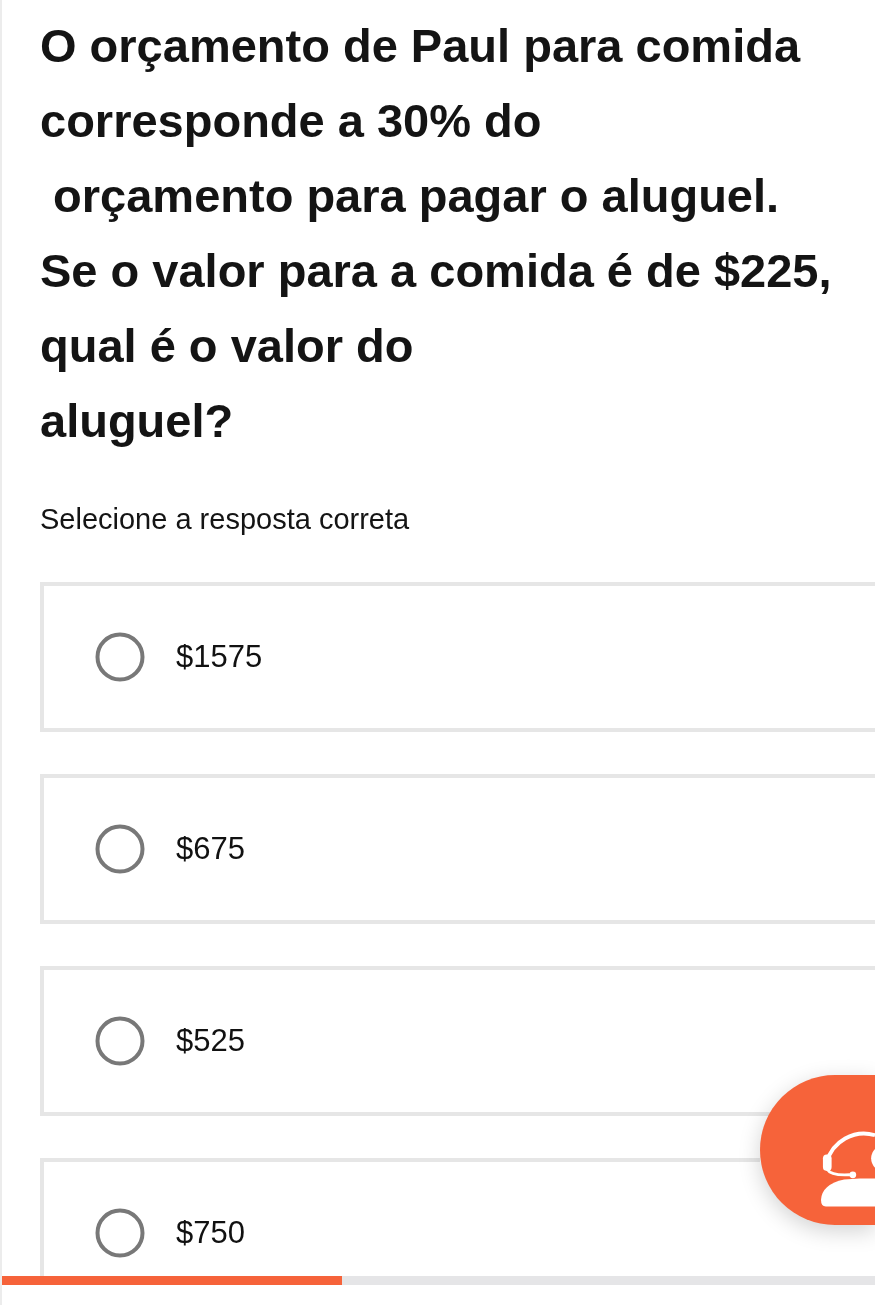  I want to click on answer-option: $525, so click(457, 1041).